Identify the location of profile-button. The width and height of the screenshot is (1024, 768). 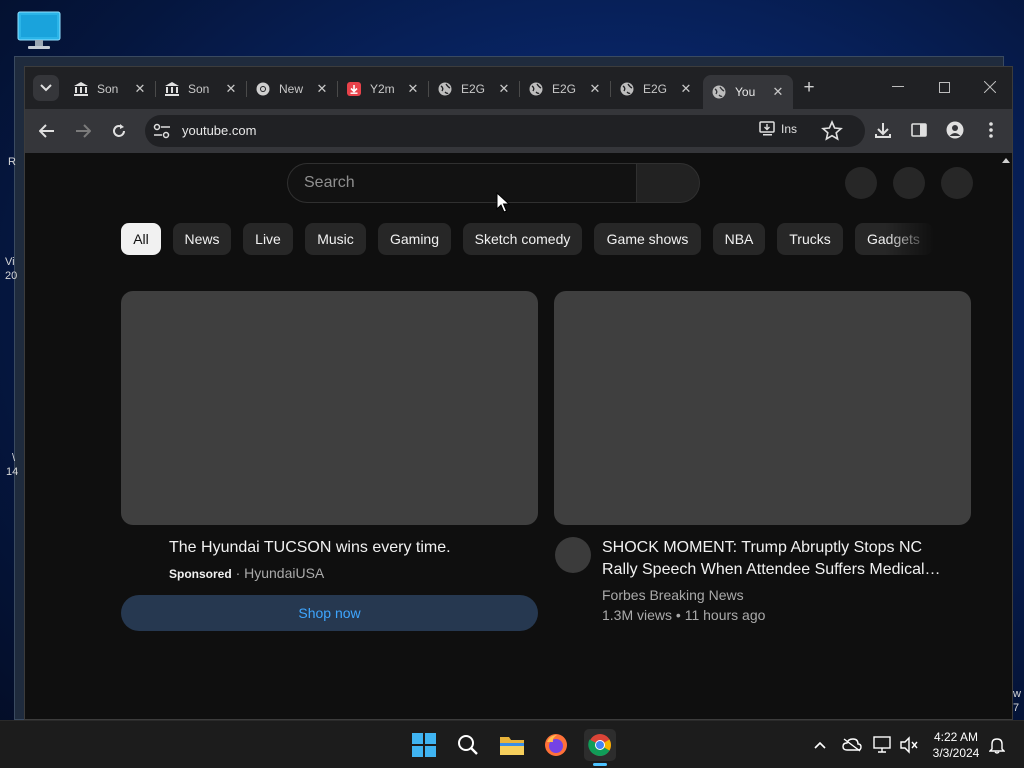
(955, 130).